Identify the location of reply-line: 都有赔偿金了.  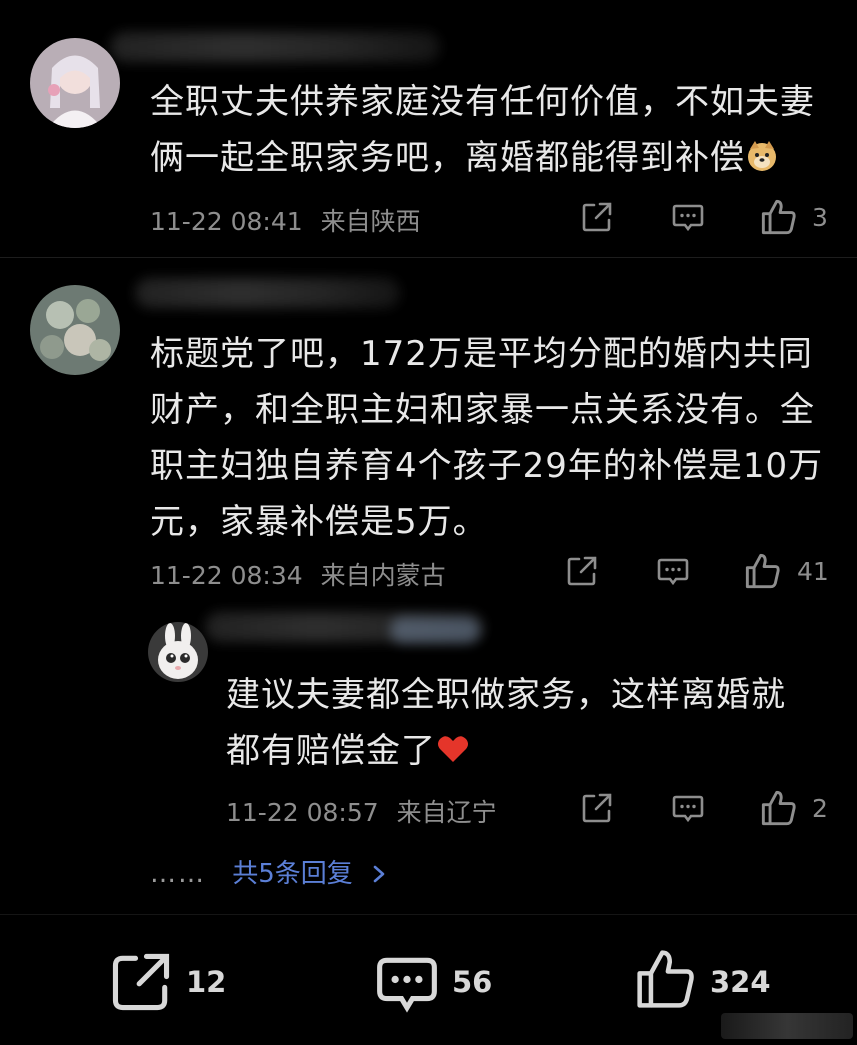
(506, 751).